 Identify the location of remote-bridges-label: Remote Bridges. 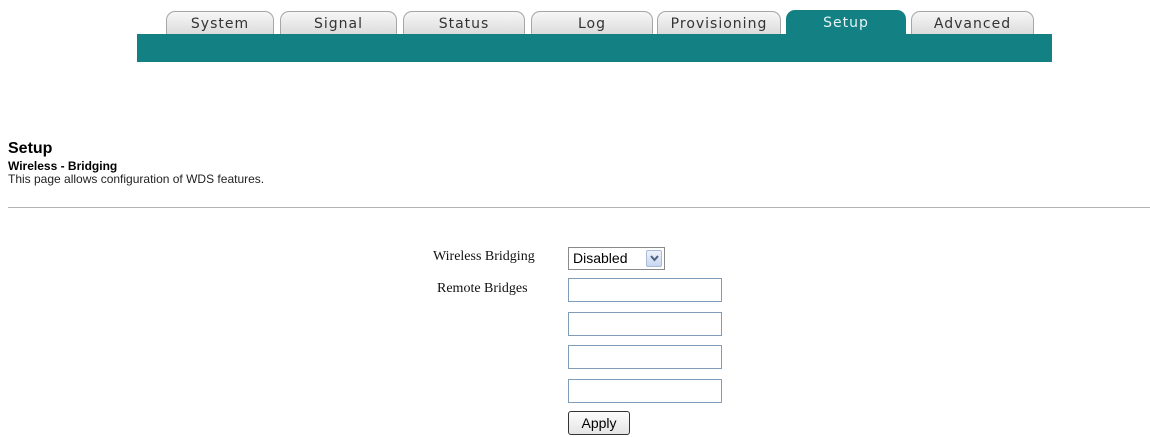
(482, 288).